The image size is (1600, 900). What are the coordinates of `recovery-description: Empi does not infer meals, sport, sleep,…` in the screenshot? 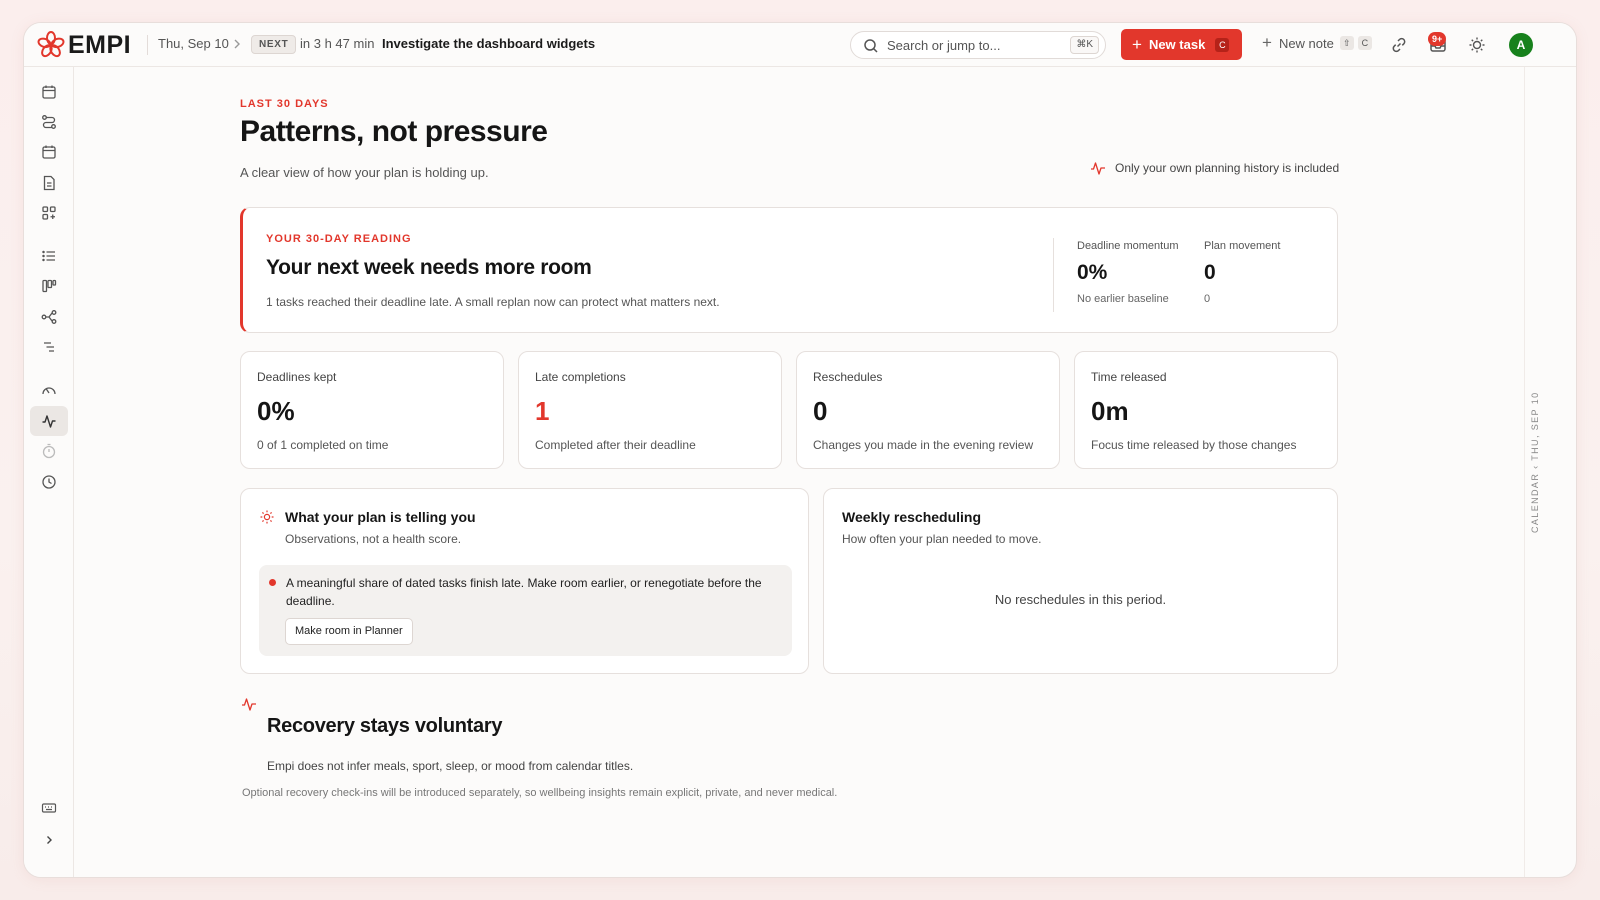 It's located at (450, 766).